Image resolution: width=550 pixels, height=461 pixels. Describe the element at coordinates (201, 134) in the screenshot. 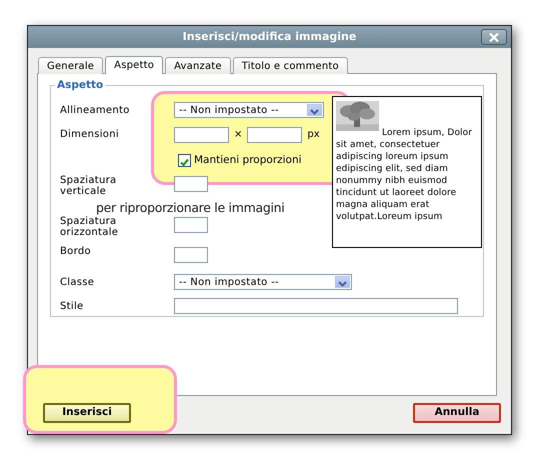

I see `width-field` at that location.